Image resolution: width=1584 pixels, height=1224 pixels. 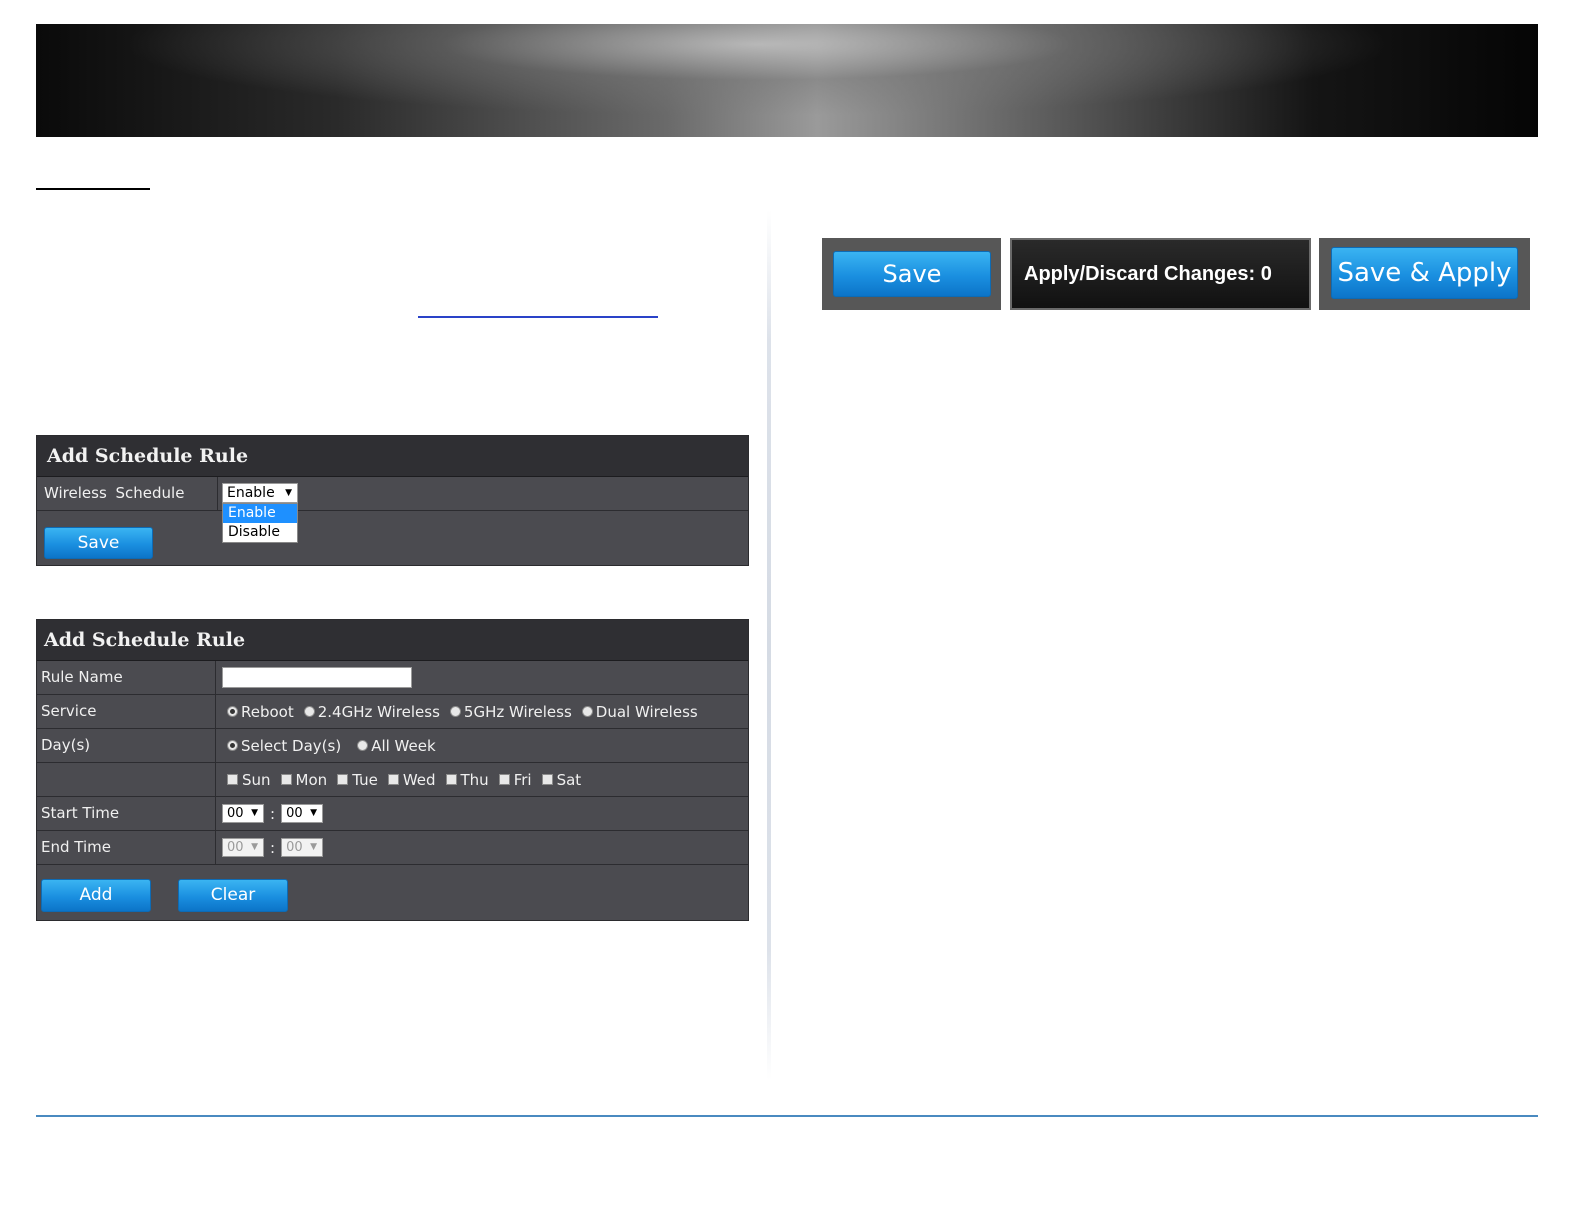 What do you see at coordinates (284, 746) in the screenshot?
I see `days-option-select: Select Day(s)` at bounding box center [284, 746].